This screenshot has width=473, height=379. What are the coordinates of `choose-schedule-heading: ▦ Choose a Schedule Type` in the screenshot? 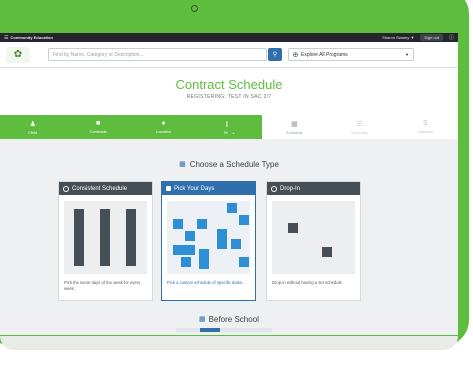 It's located at (229, 164).